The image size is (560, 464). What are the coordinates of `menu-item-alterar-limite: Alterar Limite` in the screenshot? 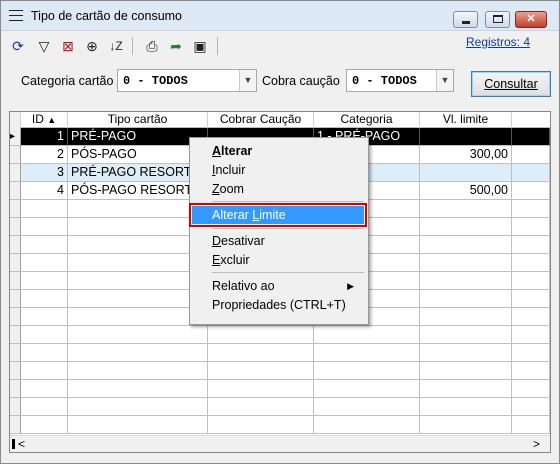 It's located at (278, 215).